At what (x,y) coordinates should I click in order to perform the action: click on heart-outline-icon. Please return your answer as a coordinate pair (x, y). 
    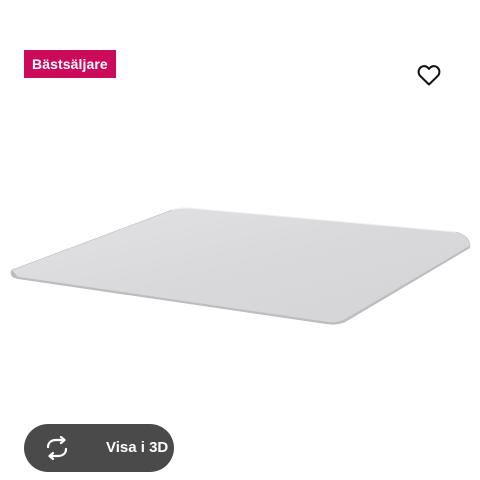
    Looking at the image, I should click on (429, 75).